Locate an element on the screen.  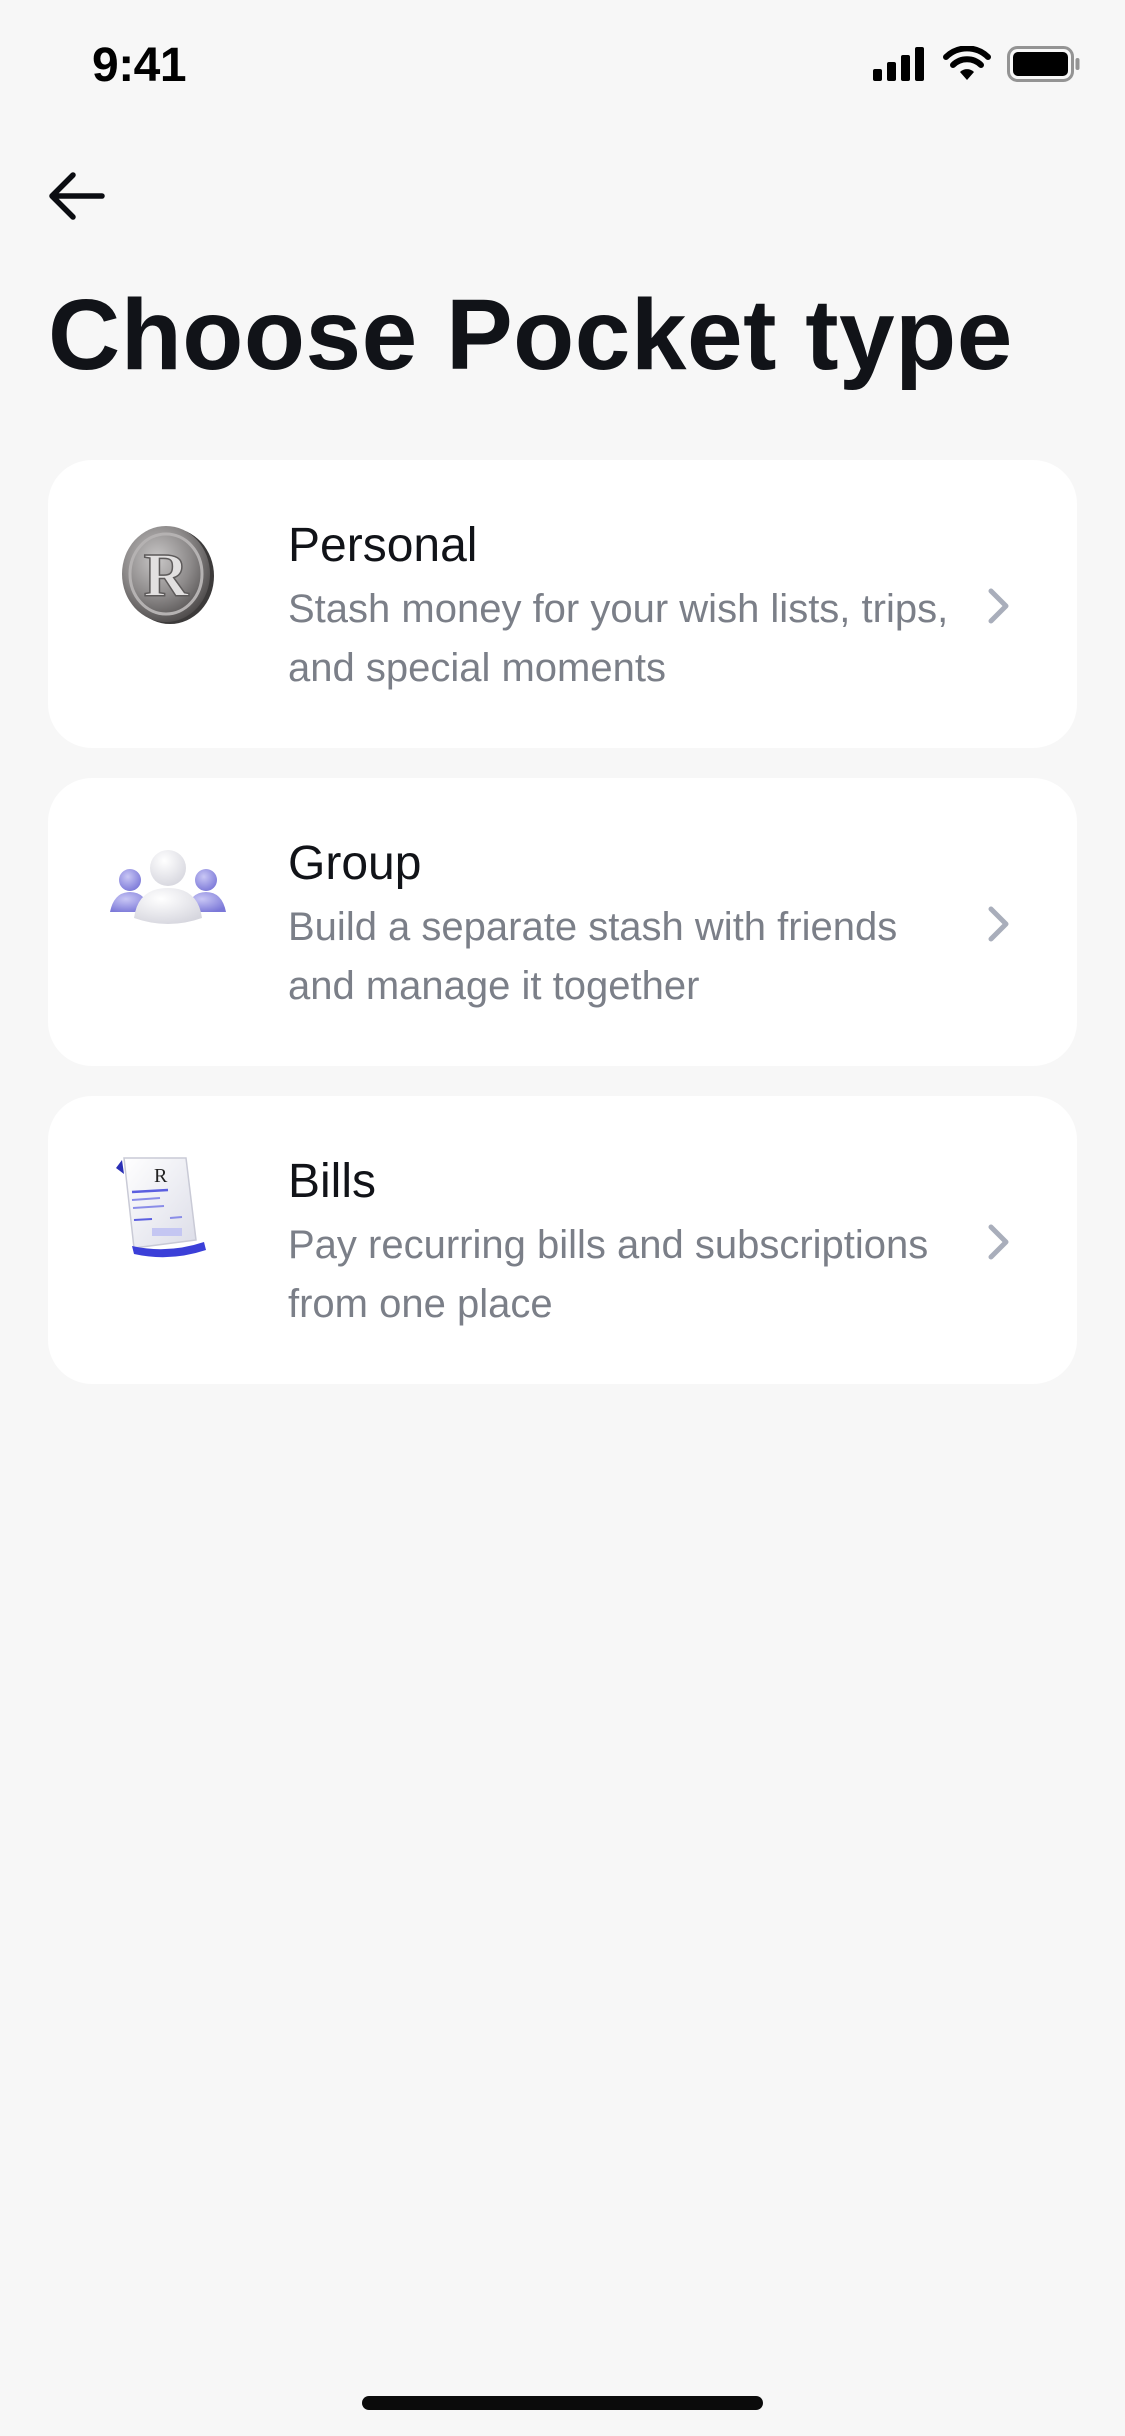
option-title: Group is located at coordinates (355, 863).